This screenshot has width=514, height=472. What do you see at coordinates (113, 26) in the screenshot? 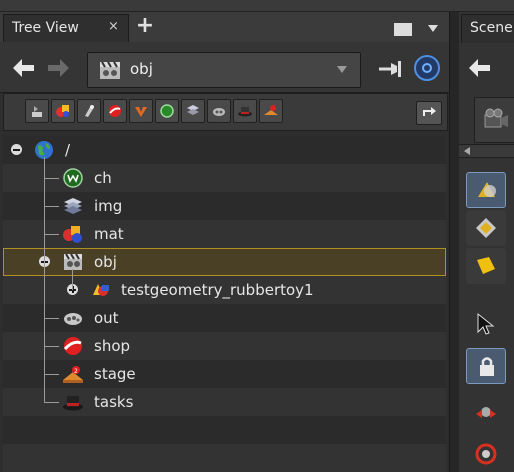
I see `close-tab-icon: ×` at bounding box center [113, 26].